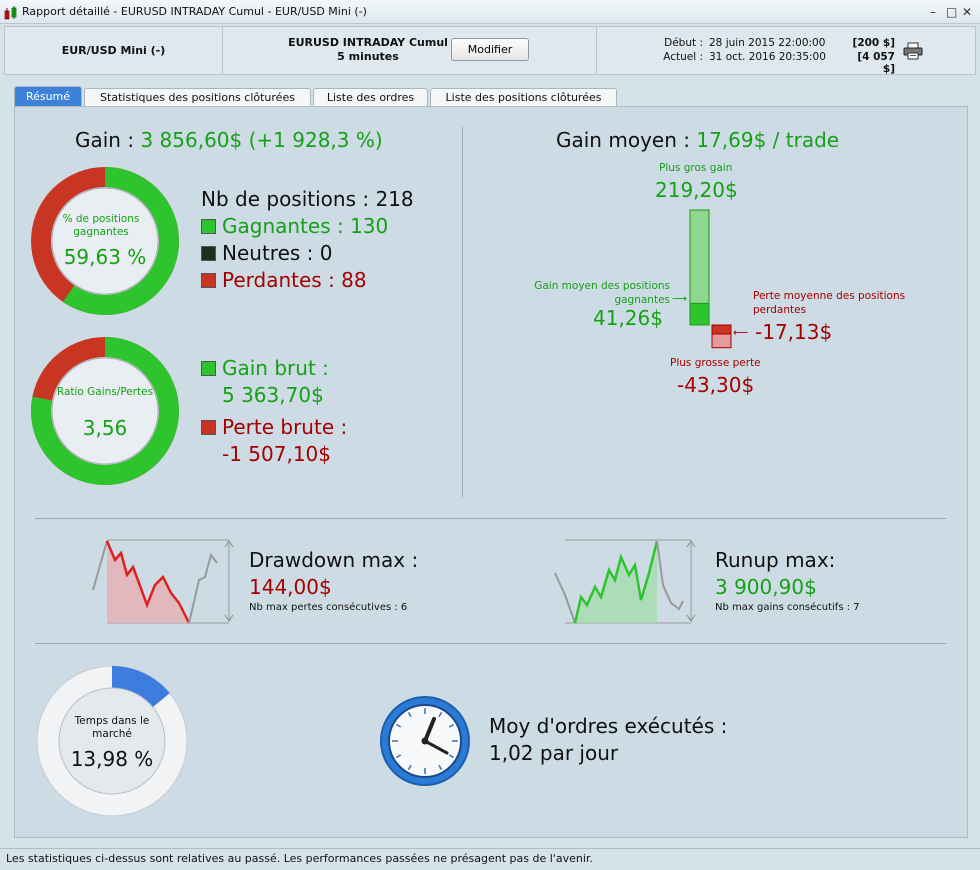 The width and height of the screenshot is (980, 870). Describe the element at coordinates (285, 427) in the screenshot. I see `gross-loss-label: Perte brute :` at that location.